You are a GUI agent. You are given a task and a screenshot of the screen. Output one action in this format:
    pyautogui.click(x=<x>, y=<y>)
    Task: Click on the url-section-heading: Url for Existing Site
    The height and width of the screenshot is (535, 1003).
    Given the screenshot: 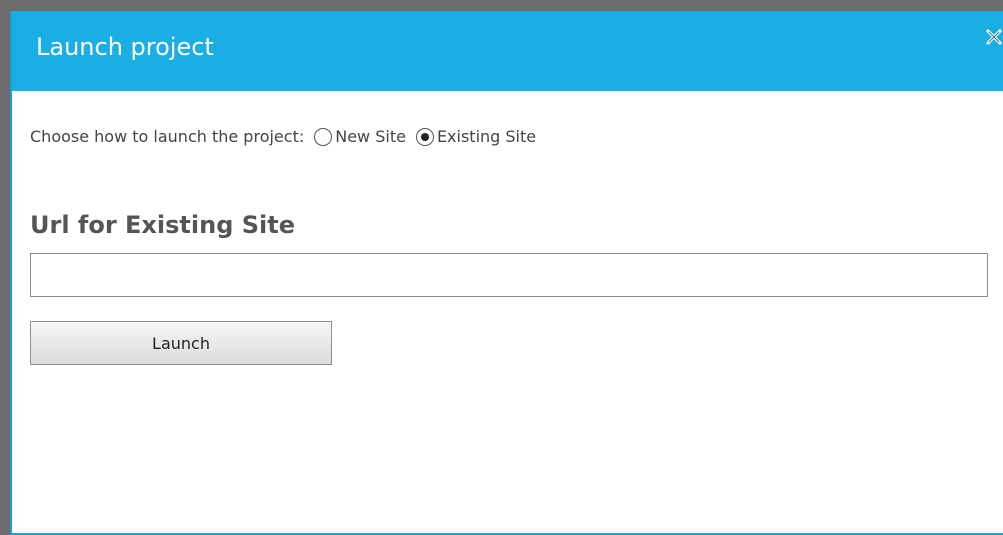 What is the action you would take?
    pyautogui.click(x=162, y=225)
    